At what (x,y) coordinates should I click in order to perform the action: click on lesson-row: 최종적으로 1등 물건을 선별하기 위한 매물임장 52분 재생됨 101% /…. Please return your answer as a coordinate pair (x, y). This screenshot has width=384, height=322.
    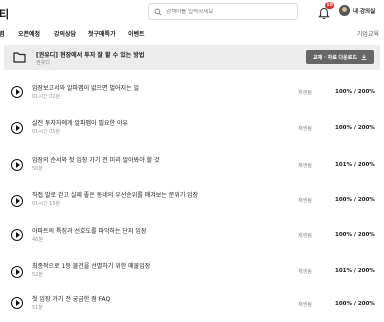
    Looking at the image, I should click on (192, 275).